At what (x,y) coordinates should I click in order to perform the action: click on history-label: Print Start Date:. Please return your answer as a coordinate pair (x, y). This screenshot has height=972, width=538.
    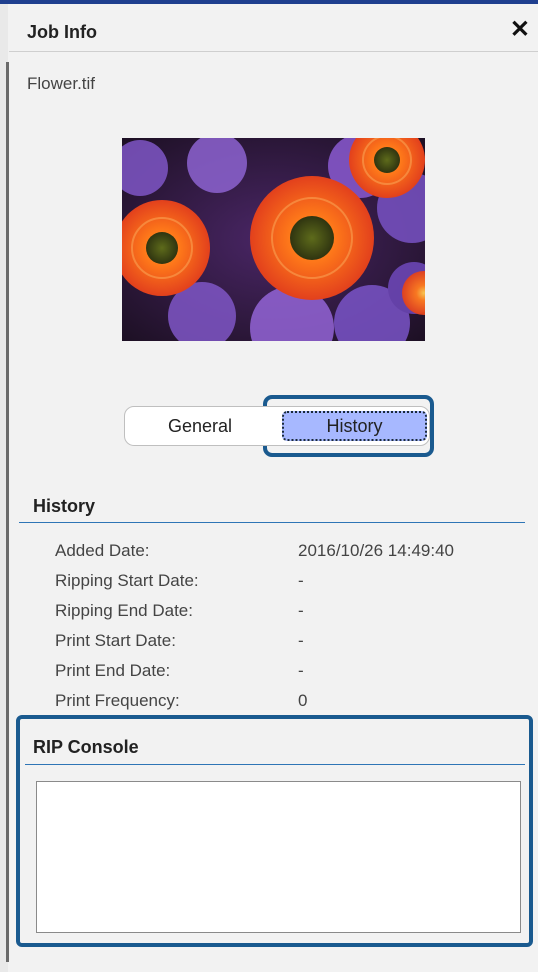
    Looking at the image, I should click on (115, 640).